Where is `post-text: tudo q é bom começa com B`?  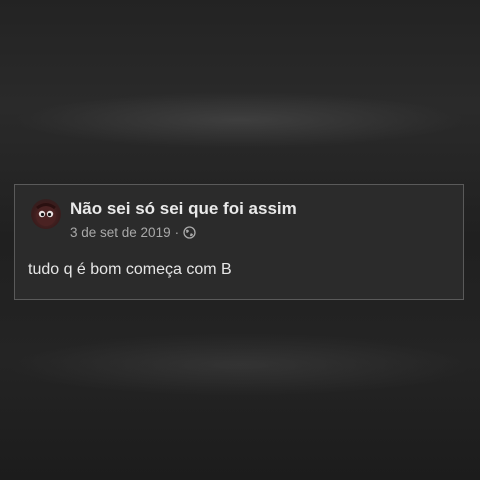
post-text: tudo q é bom começa com B is located at coordinates (130, 269).